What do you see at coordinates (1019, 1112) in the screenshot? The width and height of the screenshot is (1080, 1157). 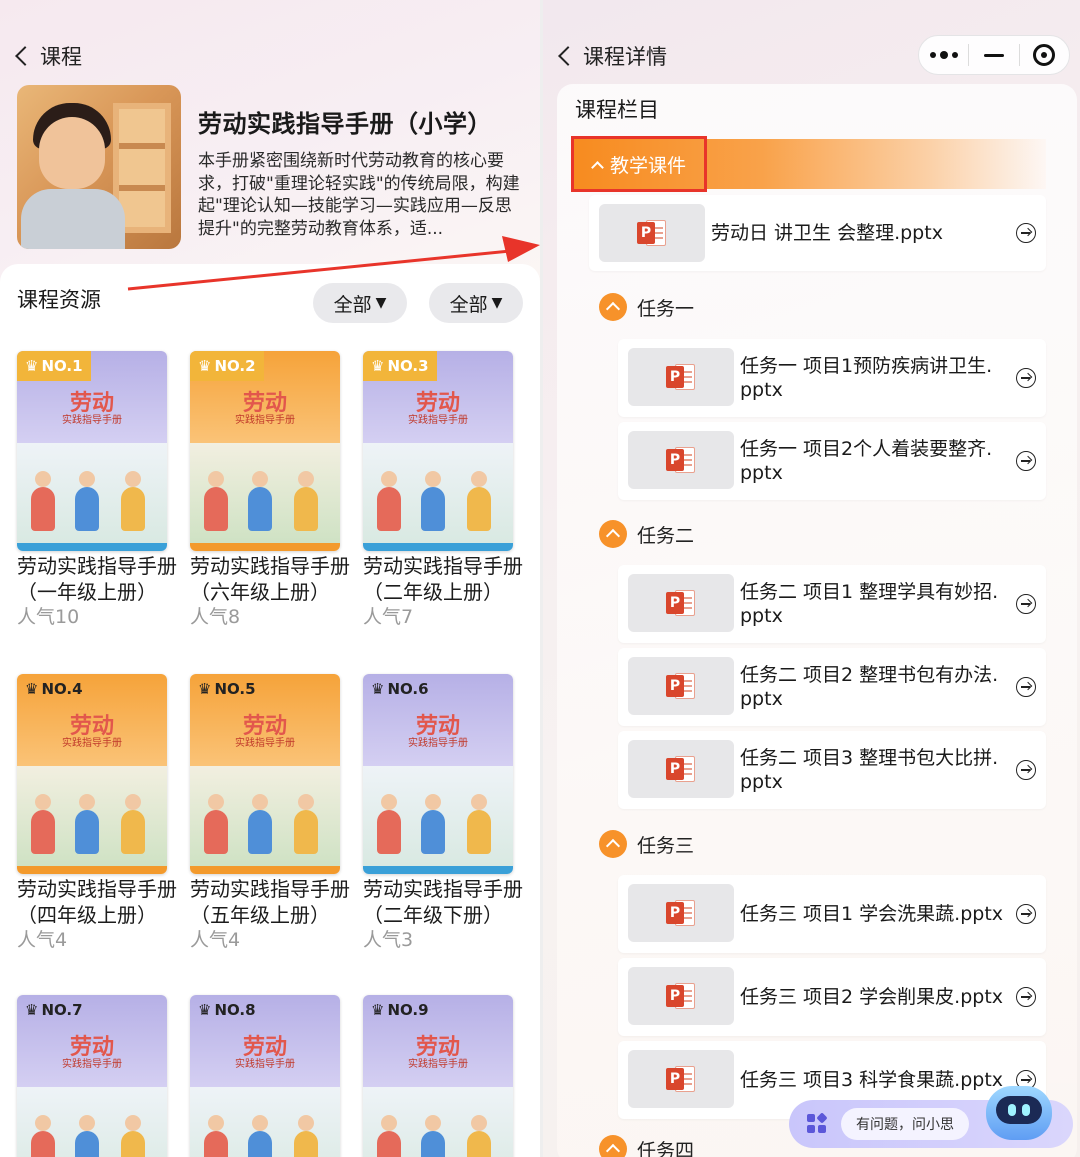 I see `robot-assistant-icon` at bounding box center [1019, 1112].